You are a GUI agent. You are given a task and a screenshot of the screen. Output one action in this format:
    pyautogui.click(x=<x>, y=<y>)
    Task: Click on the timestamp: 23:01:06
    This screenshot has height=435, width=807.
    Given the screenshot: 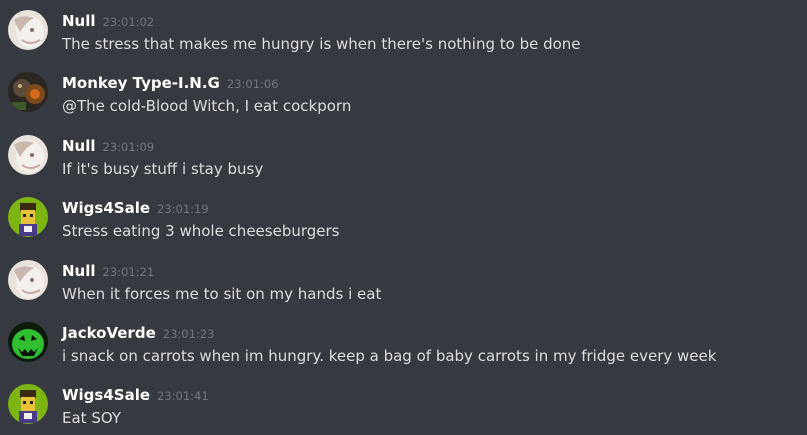 What is the action you would take?
    pyautogui.click(x=252, y=84)
    